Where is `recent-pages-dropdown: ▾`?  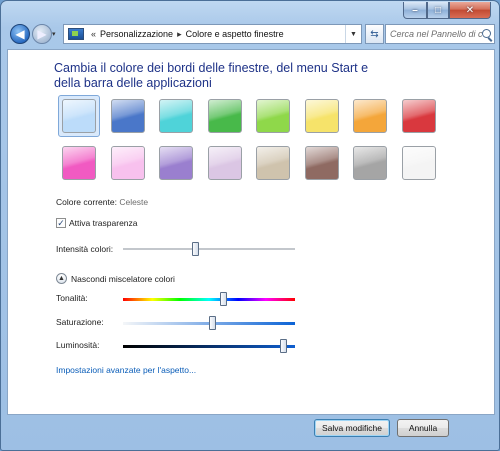 recent-pages-dropdown: ▾ is located at coordinates (56, 34).